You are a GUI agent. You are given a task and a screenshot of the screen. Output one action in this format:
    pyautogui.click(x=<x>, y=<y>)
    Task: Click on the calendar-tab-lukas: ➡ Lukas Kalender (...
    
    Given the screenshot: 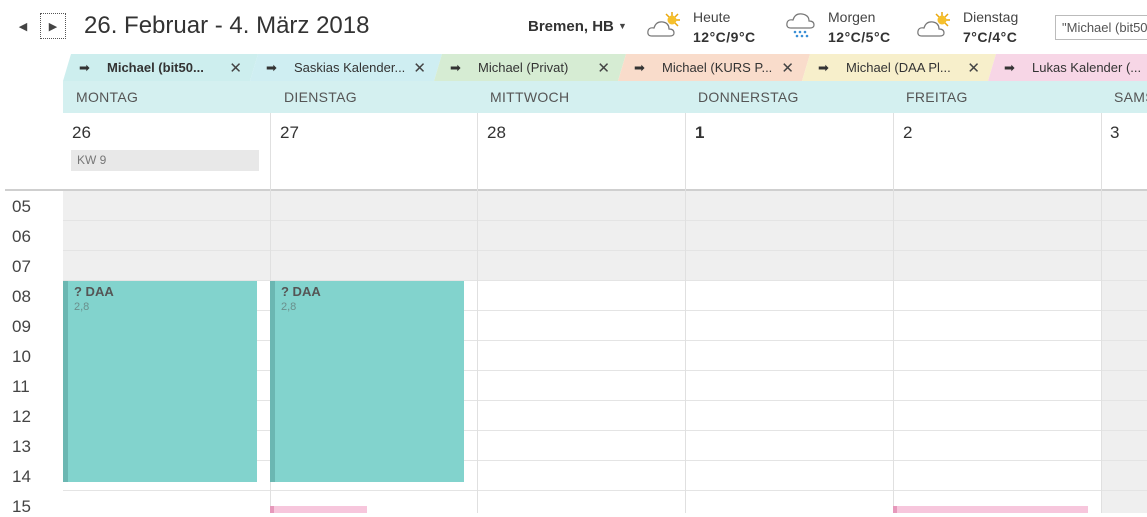 What is the action you would take?
    pyautogui.click(x=1067, y=67)
    